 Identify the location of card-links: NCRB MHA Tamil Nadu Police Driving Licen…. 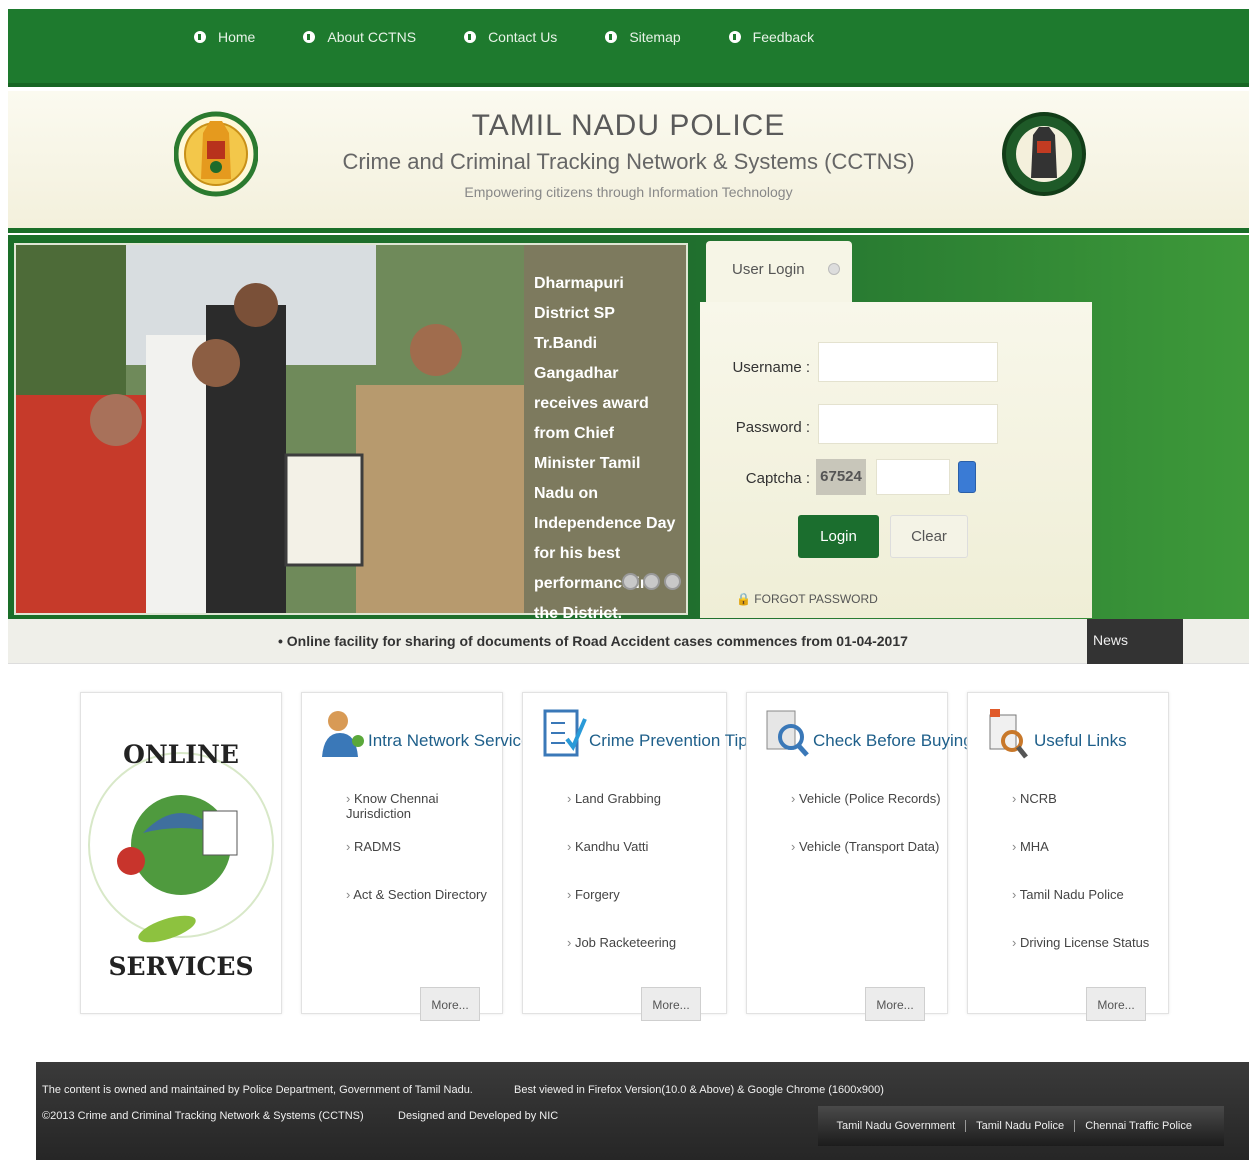
(1081, 887).